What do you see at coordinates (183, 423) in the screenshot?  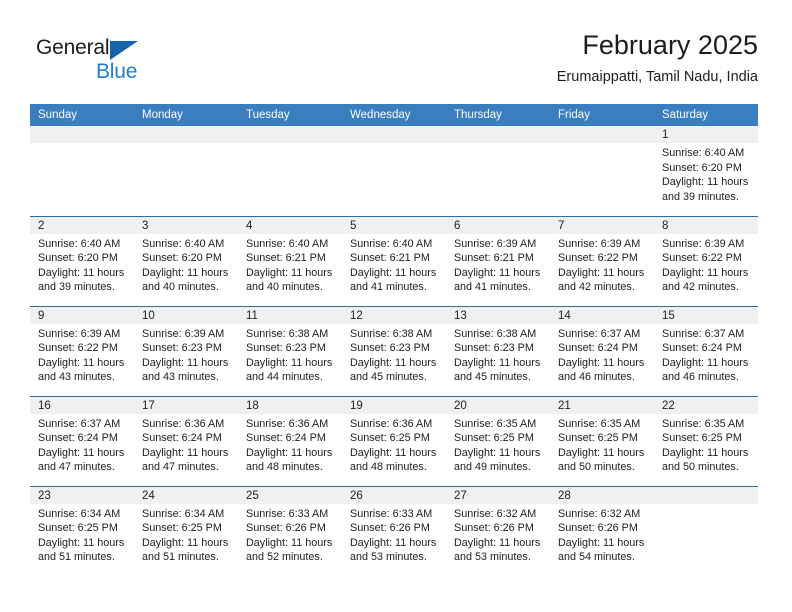 I see `sunrise-time: Sunrise: 6:36 AM` at bounding box center [183, 423].